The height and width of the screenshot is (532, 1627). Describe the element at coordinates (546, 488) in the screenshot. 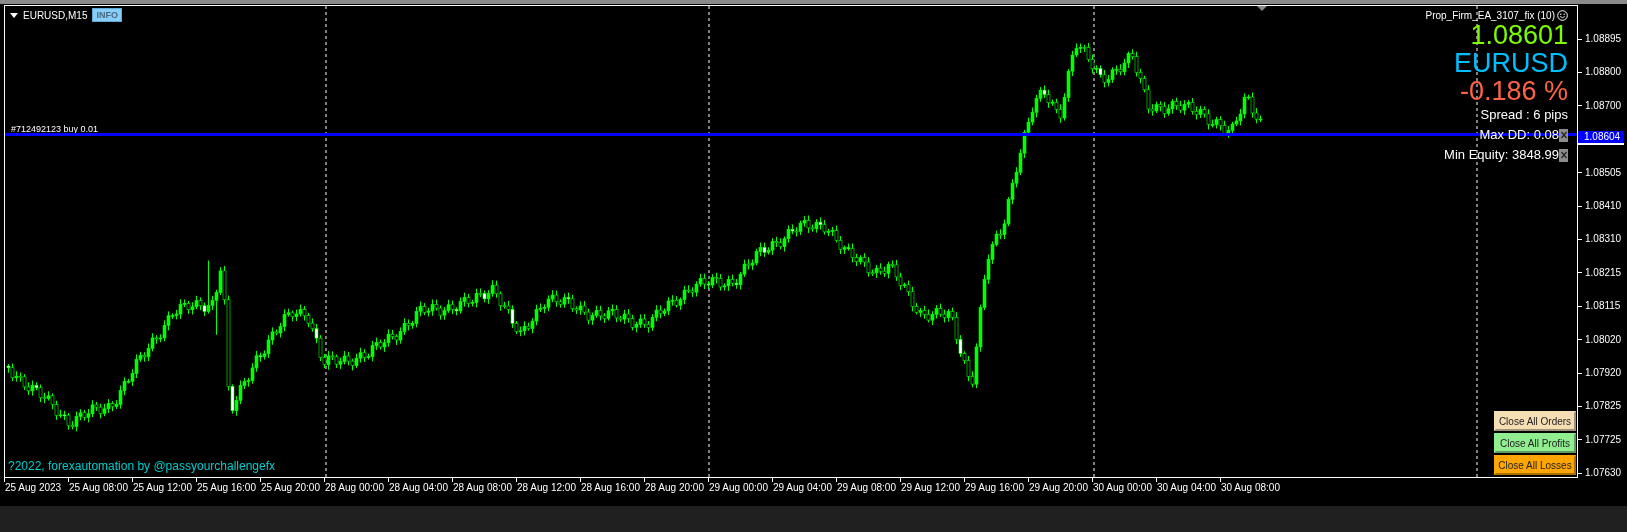

I see `time-axis-label: 28 Aug 12:00` at that location.